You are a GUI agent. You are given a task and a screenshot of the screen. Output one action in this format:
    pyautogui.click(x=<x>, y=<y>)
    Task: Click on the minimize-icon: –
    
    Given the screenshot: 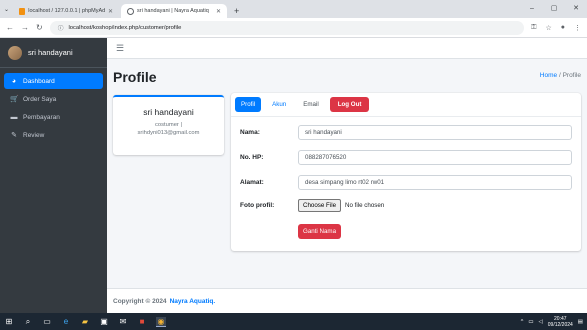 What is the action you would take?
    pyautogui.click(x=532, y=9)
    